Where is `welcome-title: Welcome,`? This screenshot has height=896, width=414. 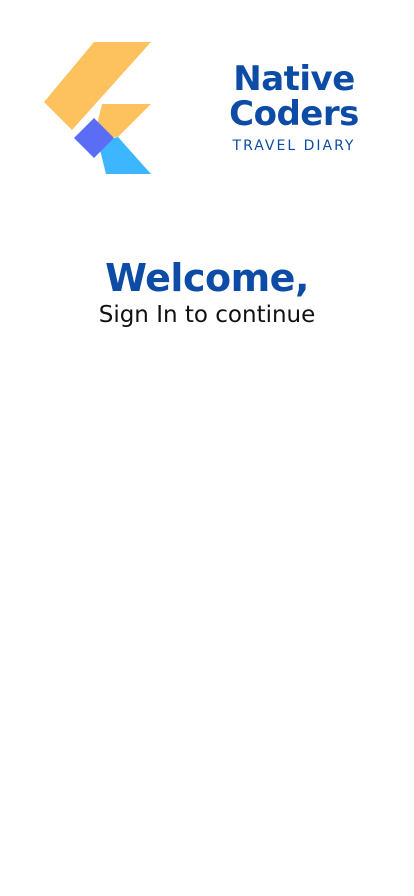
welcome-title: Welcome, is located at coordinates (207, 278).